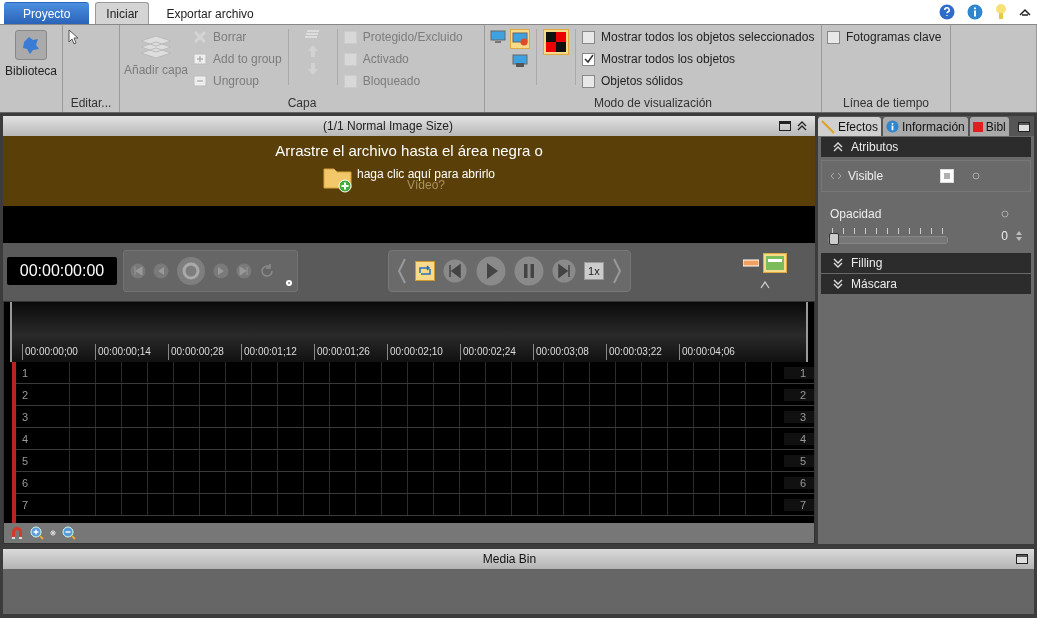  I want to click on library-button, so click(31, 45).